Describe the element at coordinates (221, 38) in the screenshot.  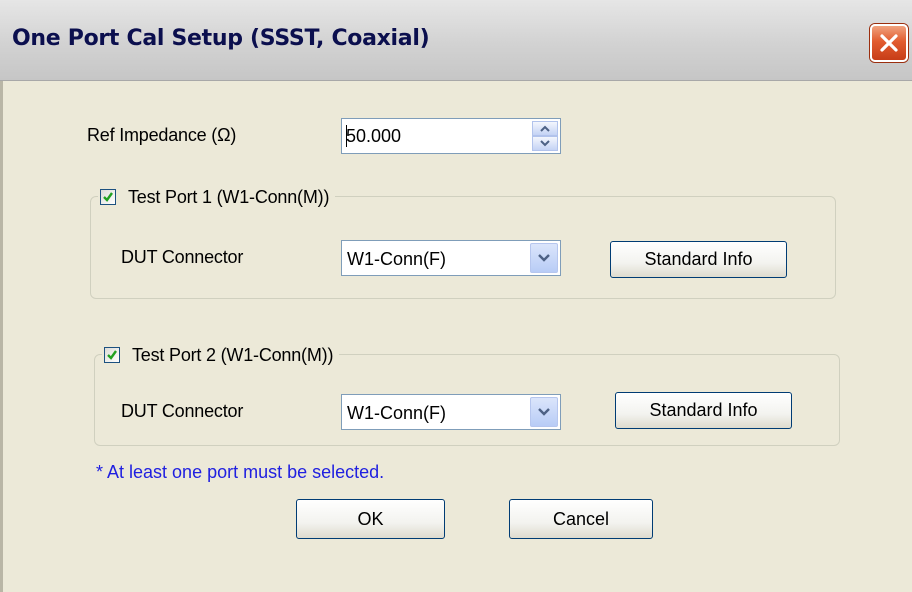
I see `window-title: One Port Cal Setup (SSST, Coaxial)` at that location.